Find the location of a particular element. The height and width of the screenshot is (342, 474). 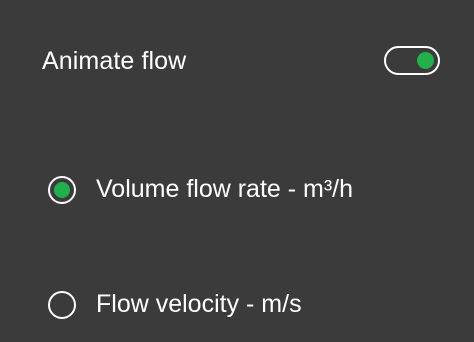

animate-flow-label: Animate flow is located at coordinates (114, 61).